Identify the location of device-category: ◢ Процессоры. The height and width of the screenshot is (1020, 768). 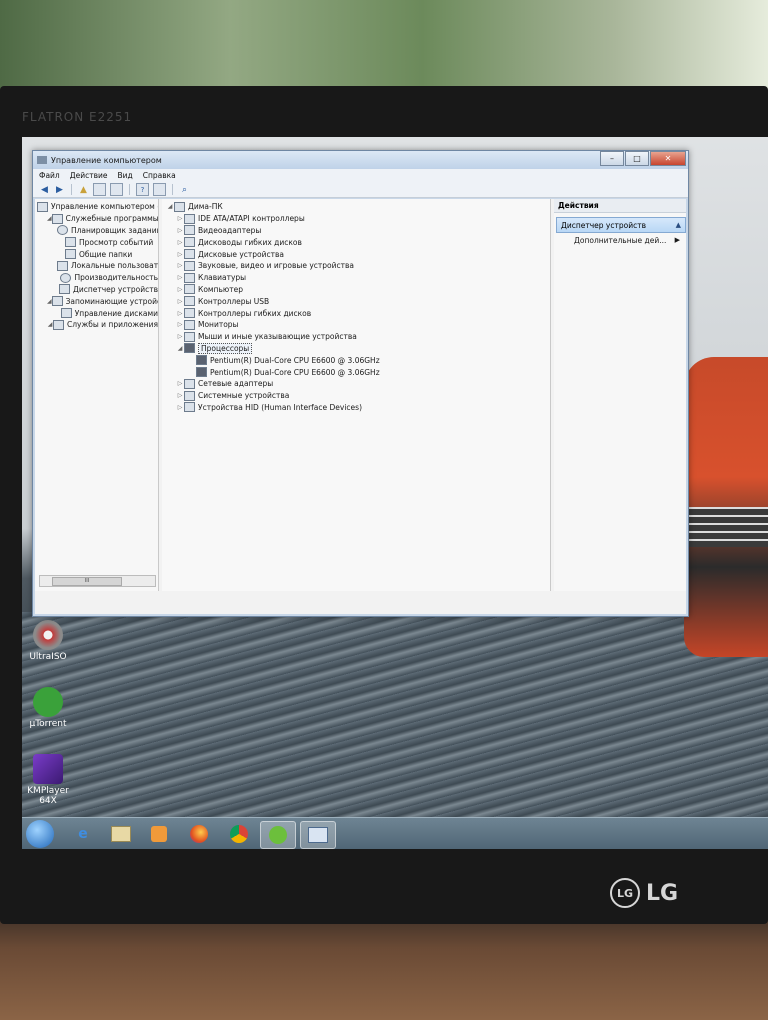
(358, 348).